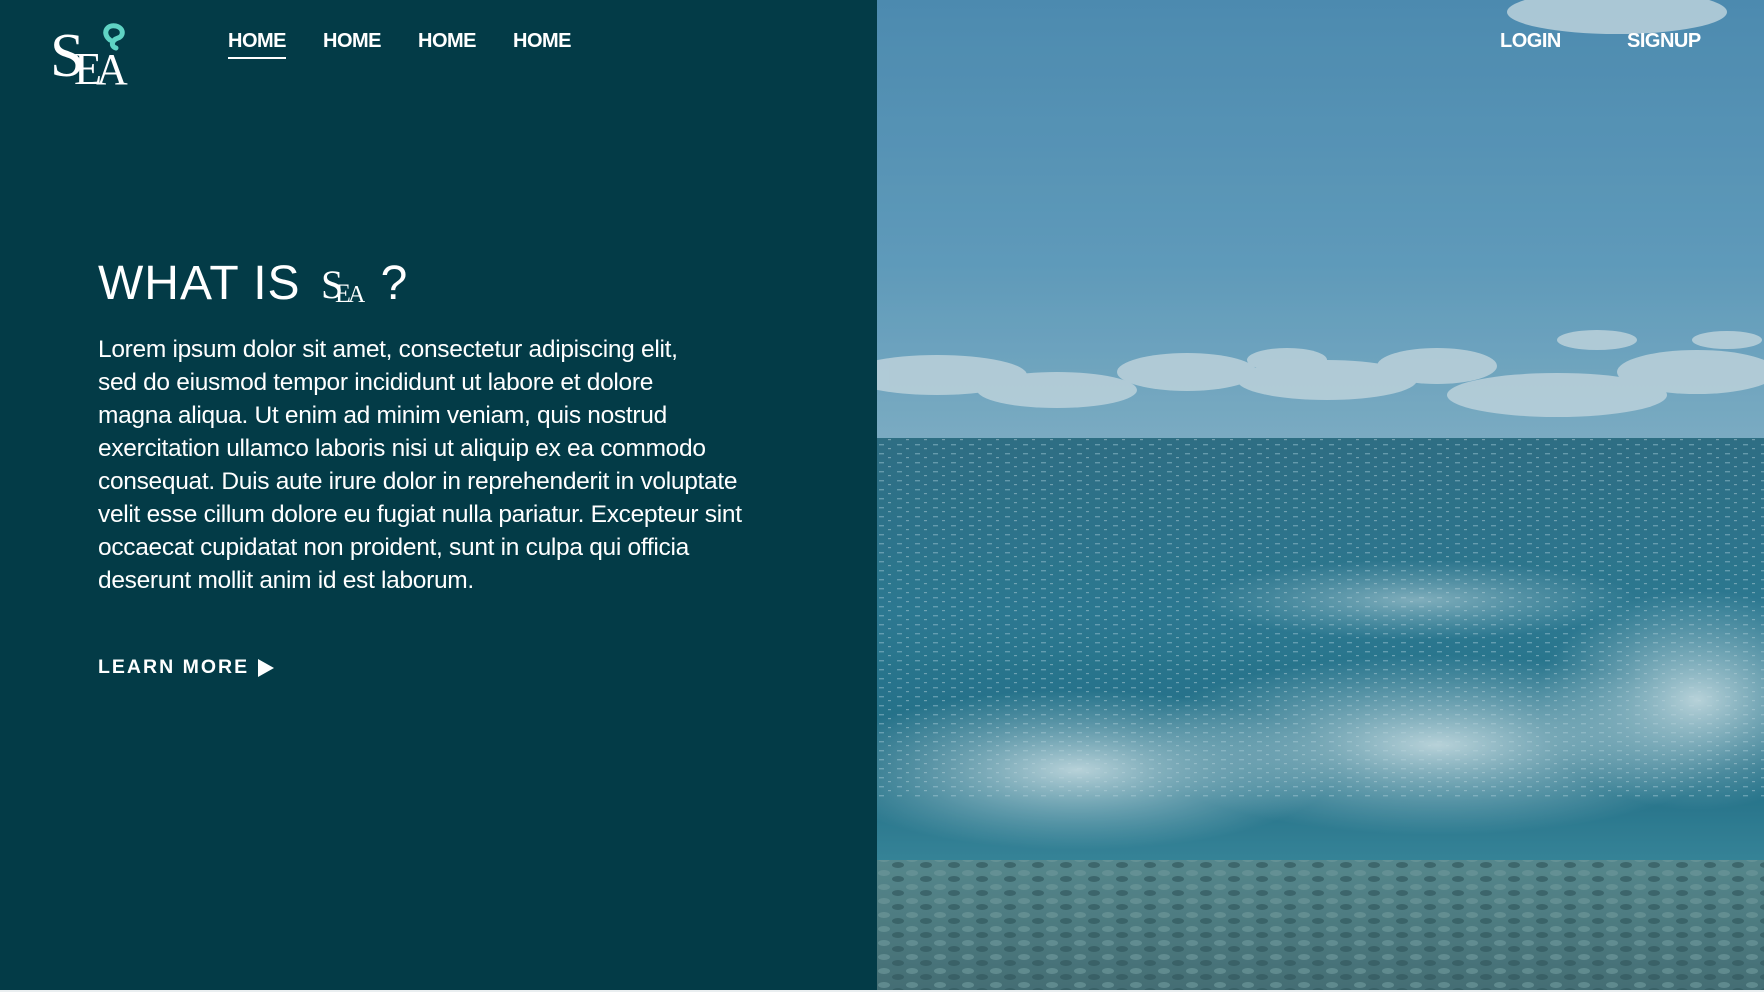  I want to click on nav-item-home-1: HOME, so click(257, 44).